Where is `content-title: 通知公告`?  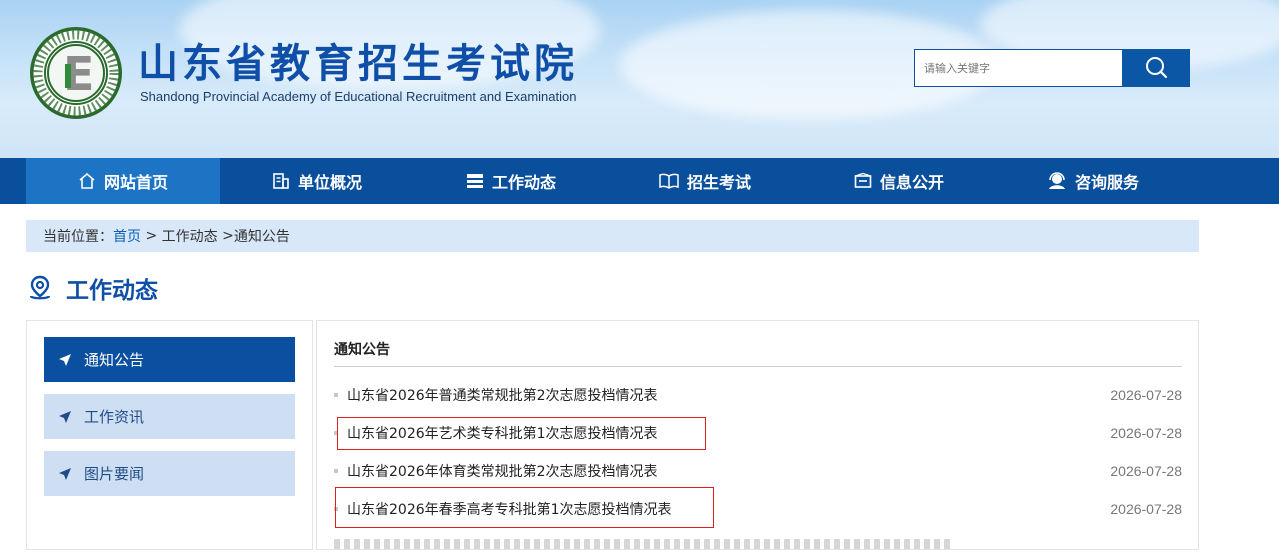 content-title: 通知公告 is located at coordinates (362, 350).